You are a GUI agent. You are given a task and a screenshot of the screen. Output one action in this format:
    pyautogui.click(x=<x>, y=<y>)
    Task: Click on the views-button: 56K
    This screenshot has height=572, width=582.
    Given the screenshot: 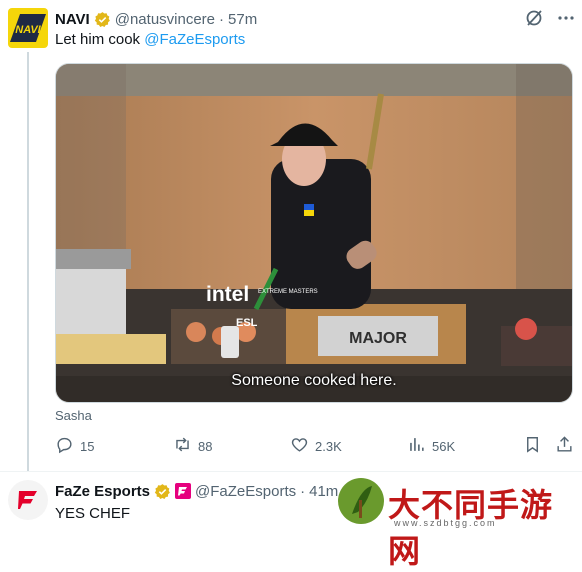 What is the action you would take?
    pyautogui.click(x=431, y=446)
    